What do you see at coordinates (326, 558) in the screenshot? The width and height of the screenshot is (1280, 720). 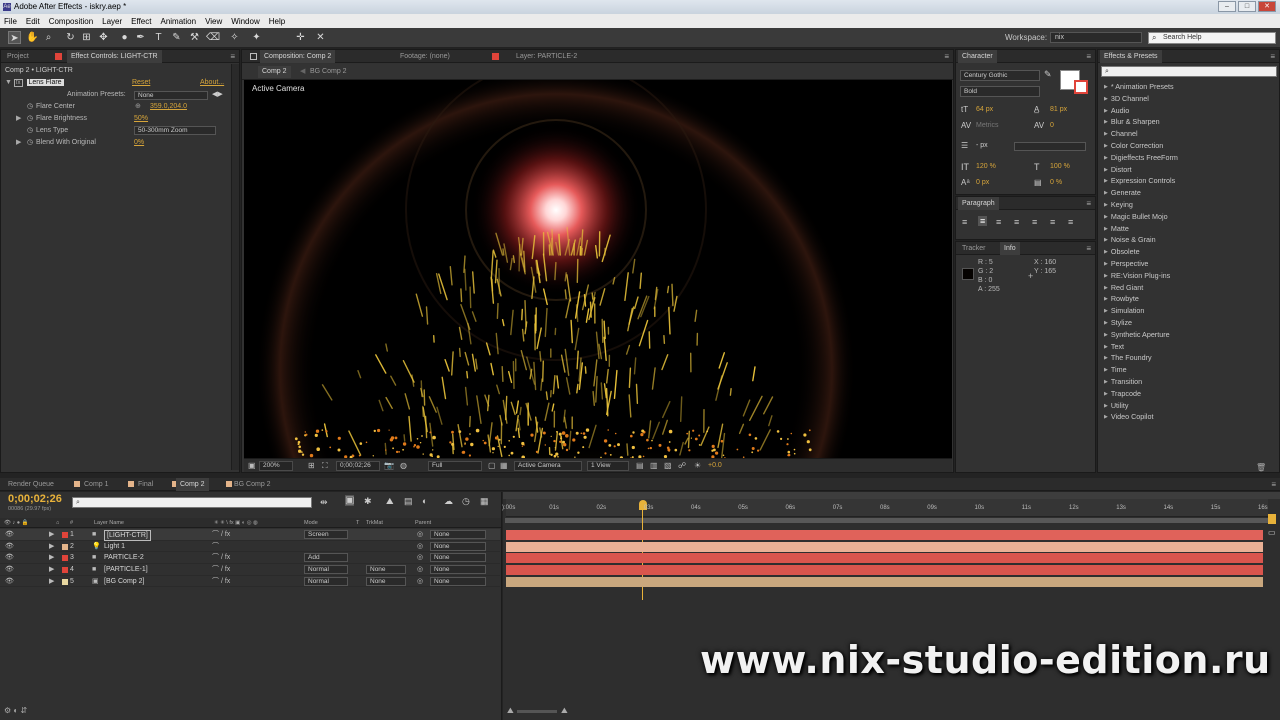 I see `blend-mode-select: Add` at bounding box center [326, 558].